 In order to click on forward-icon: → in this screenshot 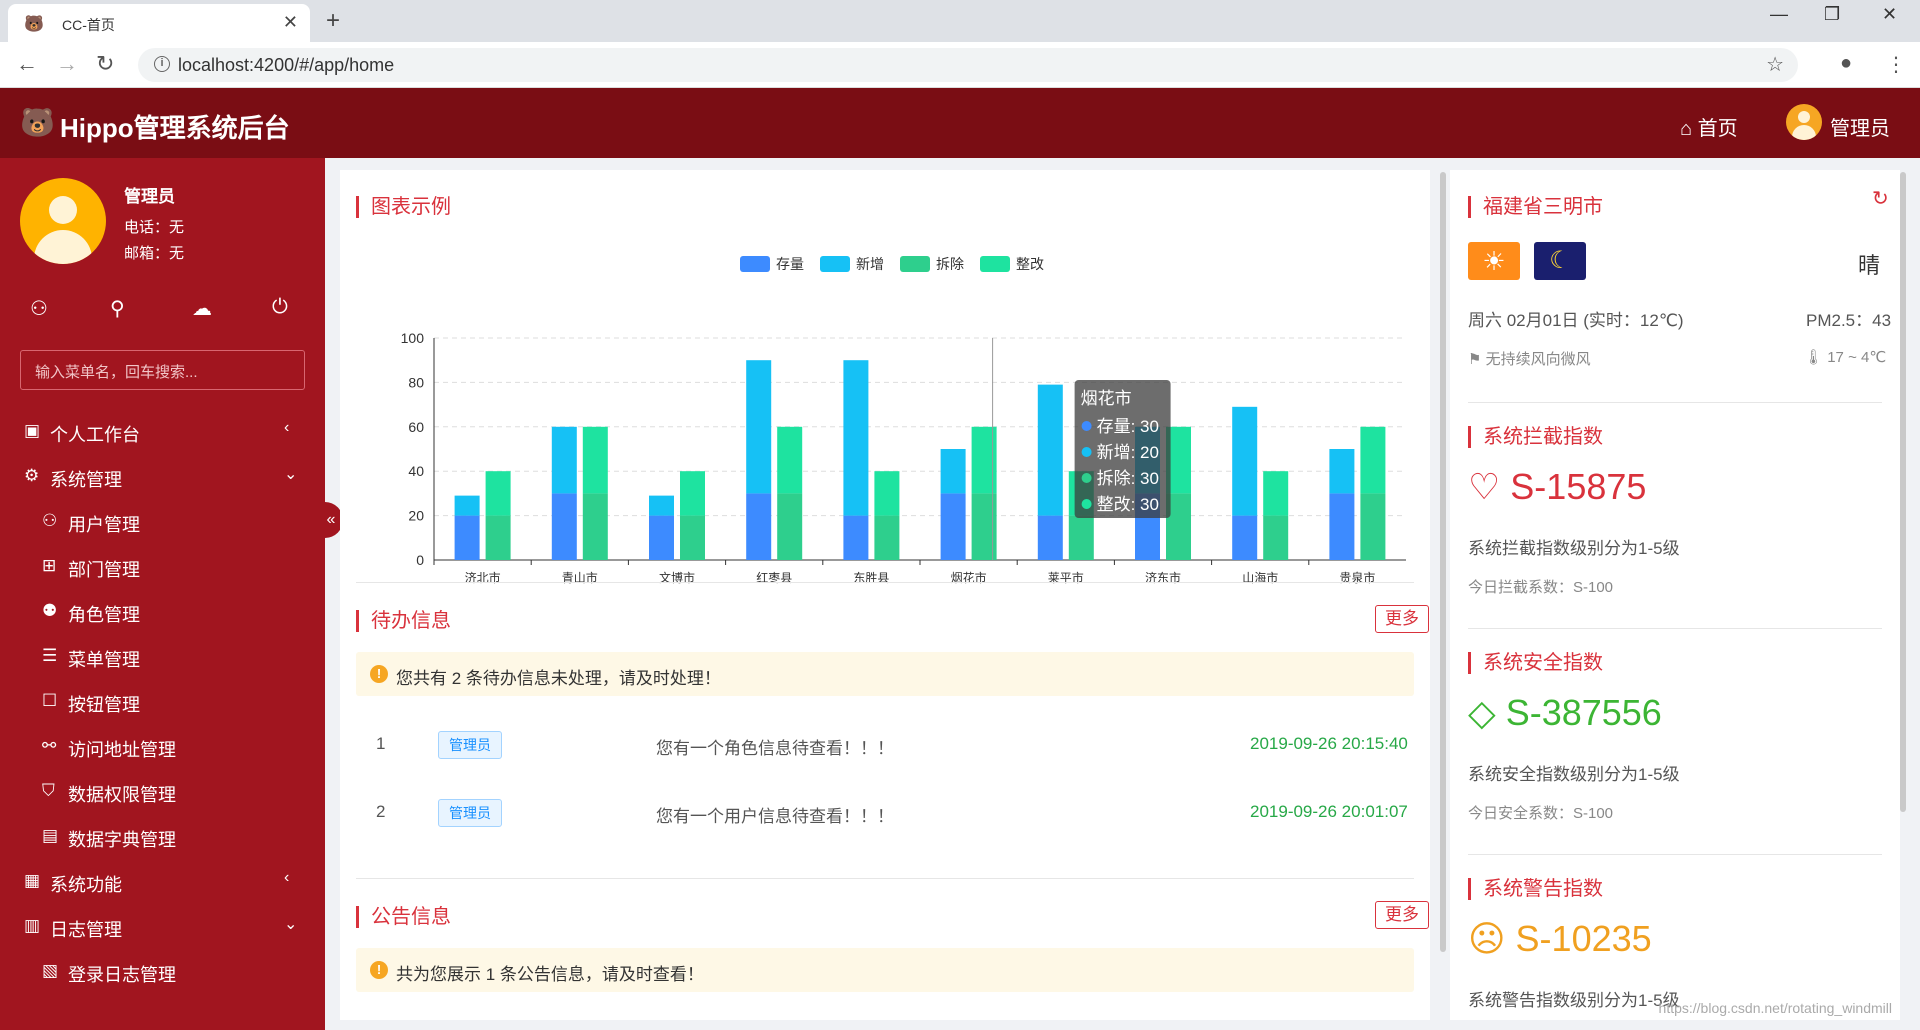, I will do `click(67, 64)`.